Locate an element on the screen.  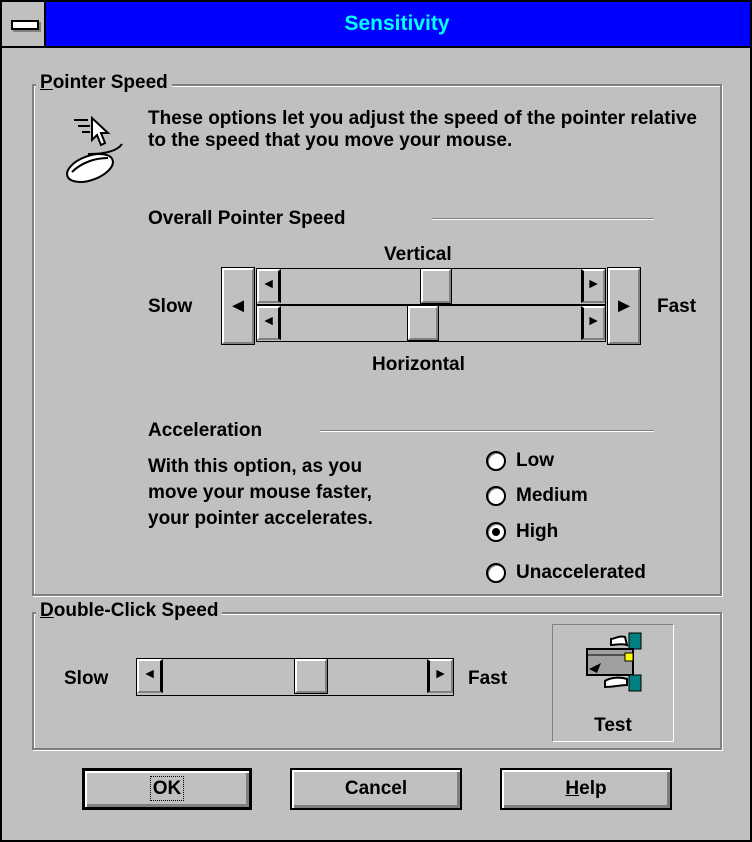
radio-medium-label: Medium is located at coordinates (552, 495).